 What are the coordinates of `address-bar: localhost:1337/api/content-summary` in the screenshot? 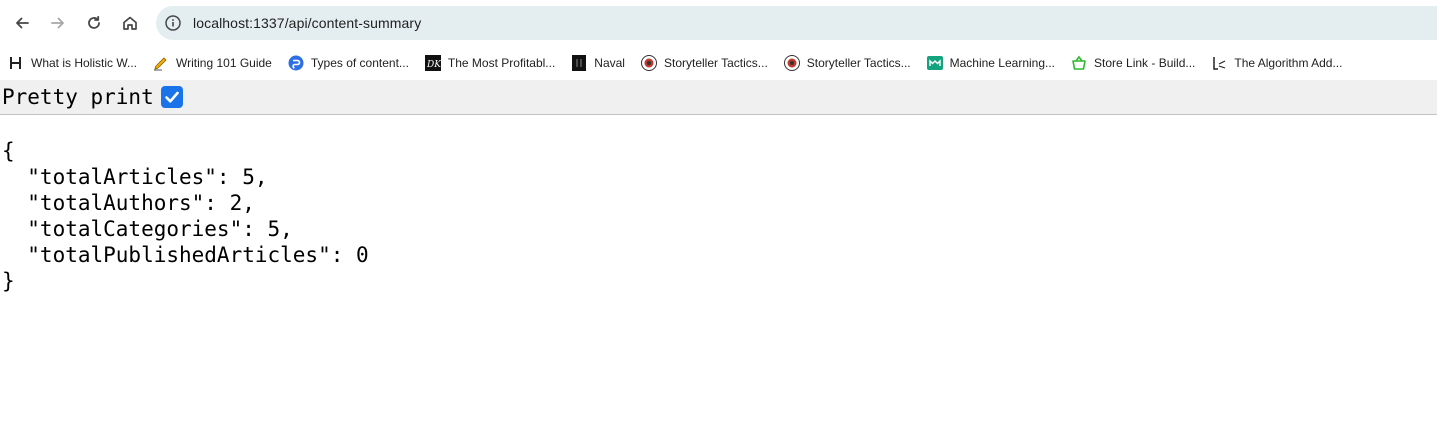 It's located at (796, 23).